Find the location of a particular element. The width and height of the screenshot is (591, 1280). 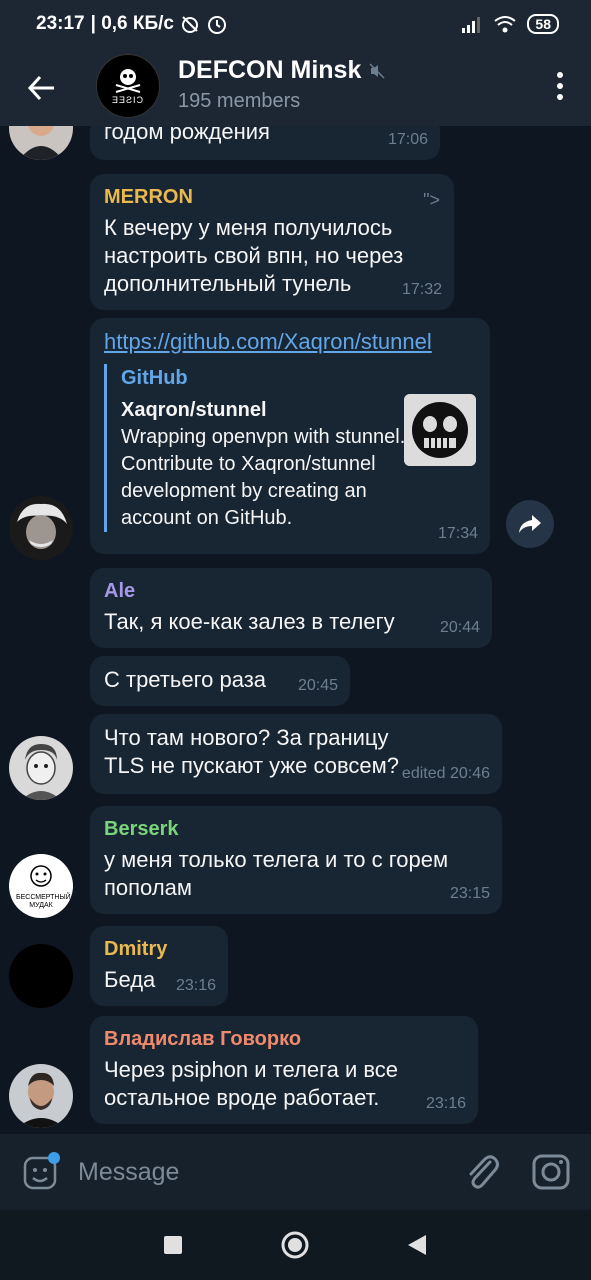

share-icon is located at coordinates (530, 524).